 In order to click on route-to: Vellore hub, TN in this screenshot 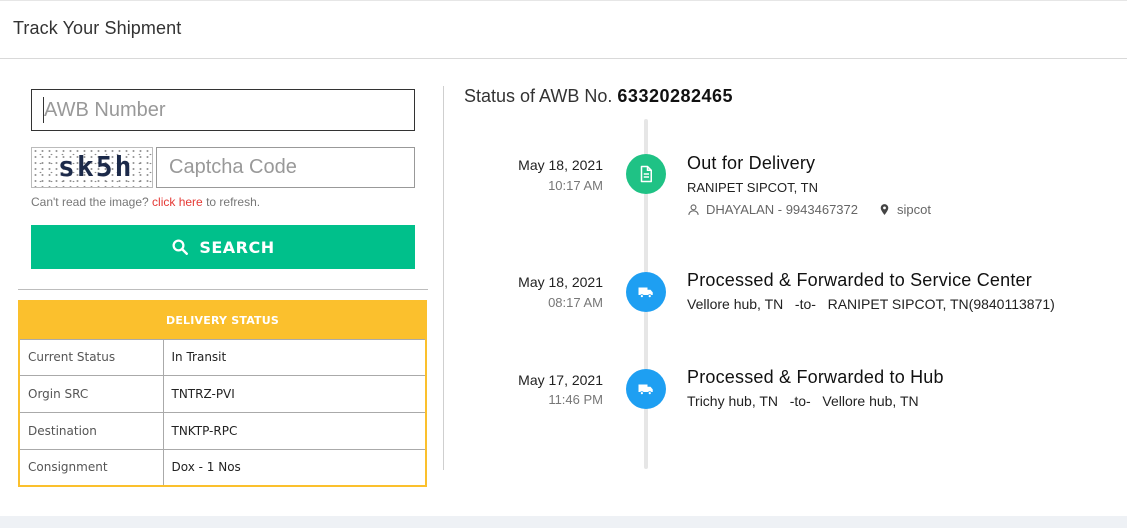, I will do `click(870, 401)`.